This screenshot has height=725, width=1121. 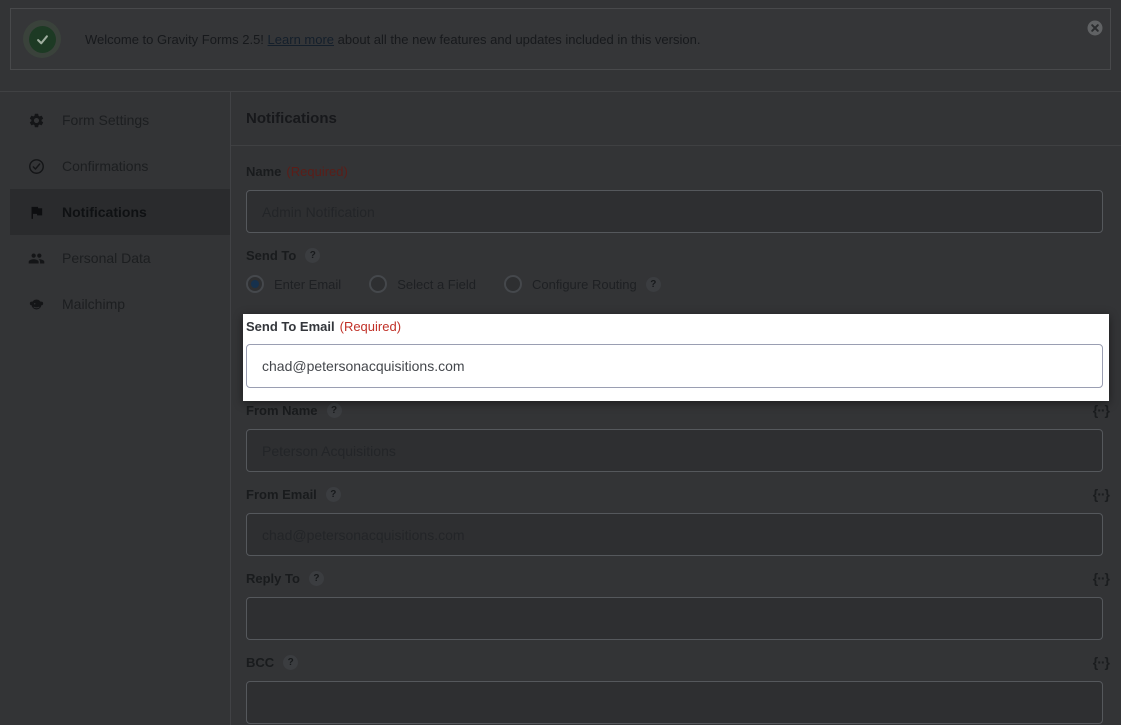 I want to click on sidebar-item-label: Personal Data, so click(x=106, y=258).